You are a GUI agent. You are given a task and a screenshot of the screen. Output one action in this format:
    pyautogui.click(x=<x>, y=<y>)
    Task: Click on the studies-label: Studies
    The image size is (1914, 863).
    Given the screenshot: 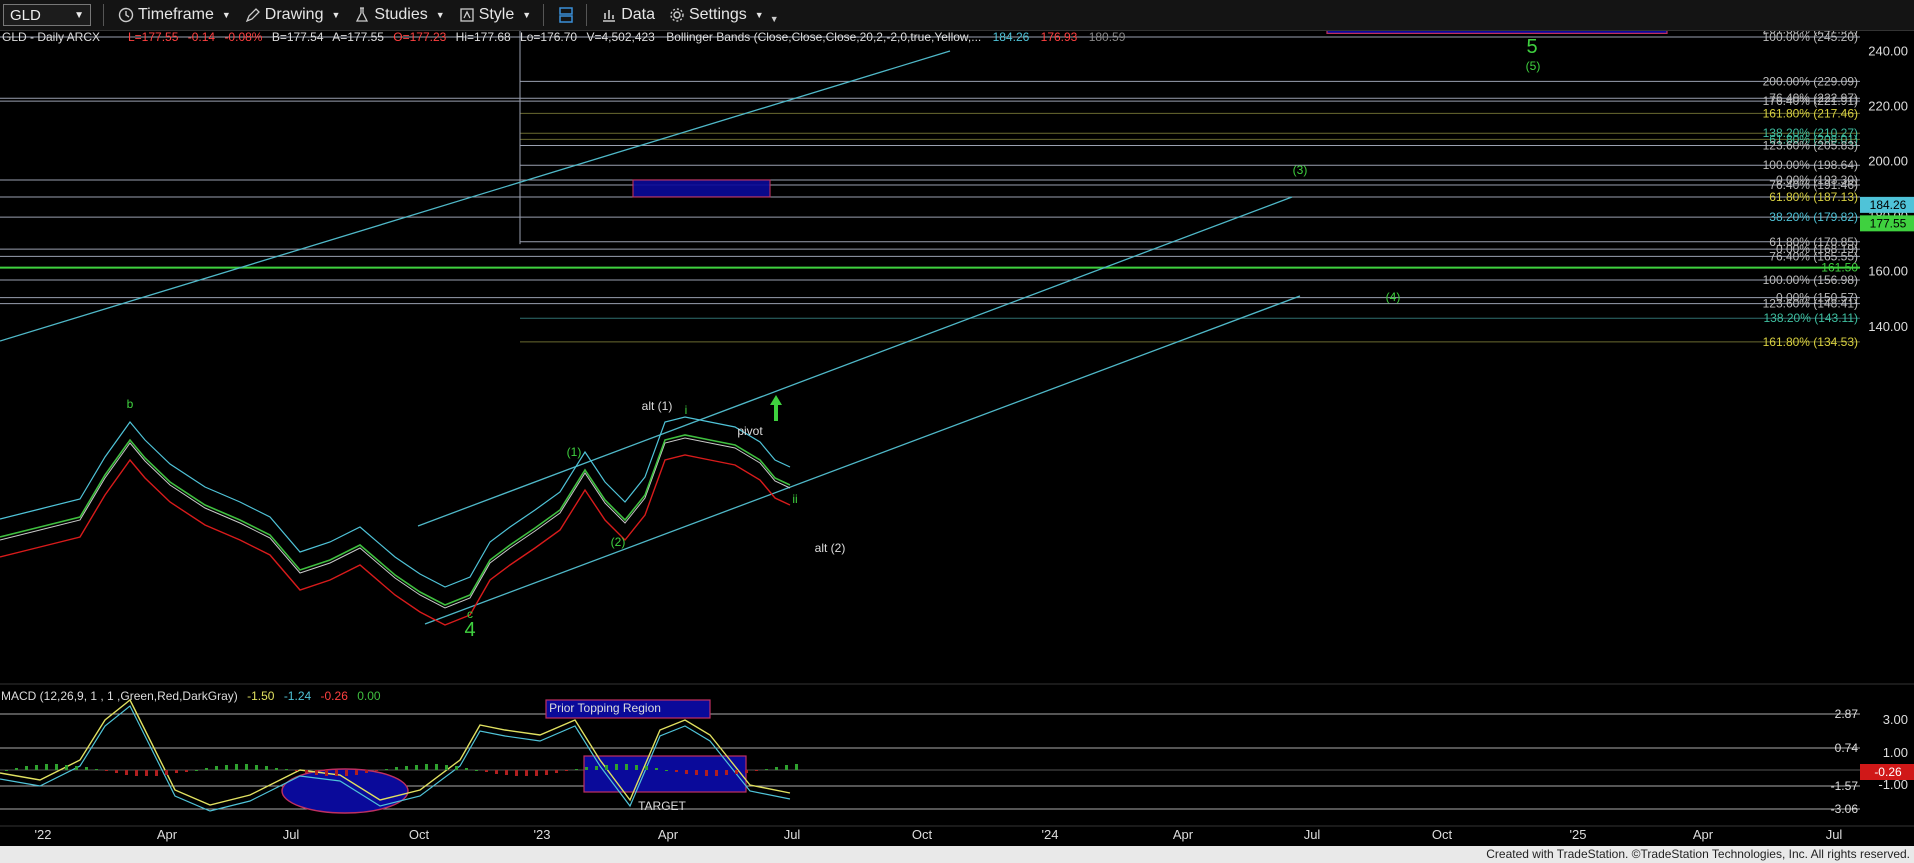 What is the action you would take?
    pyautogui.click(x=401, y=14)
    